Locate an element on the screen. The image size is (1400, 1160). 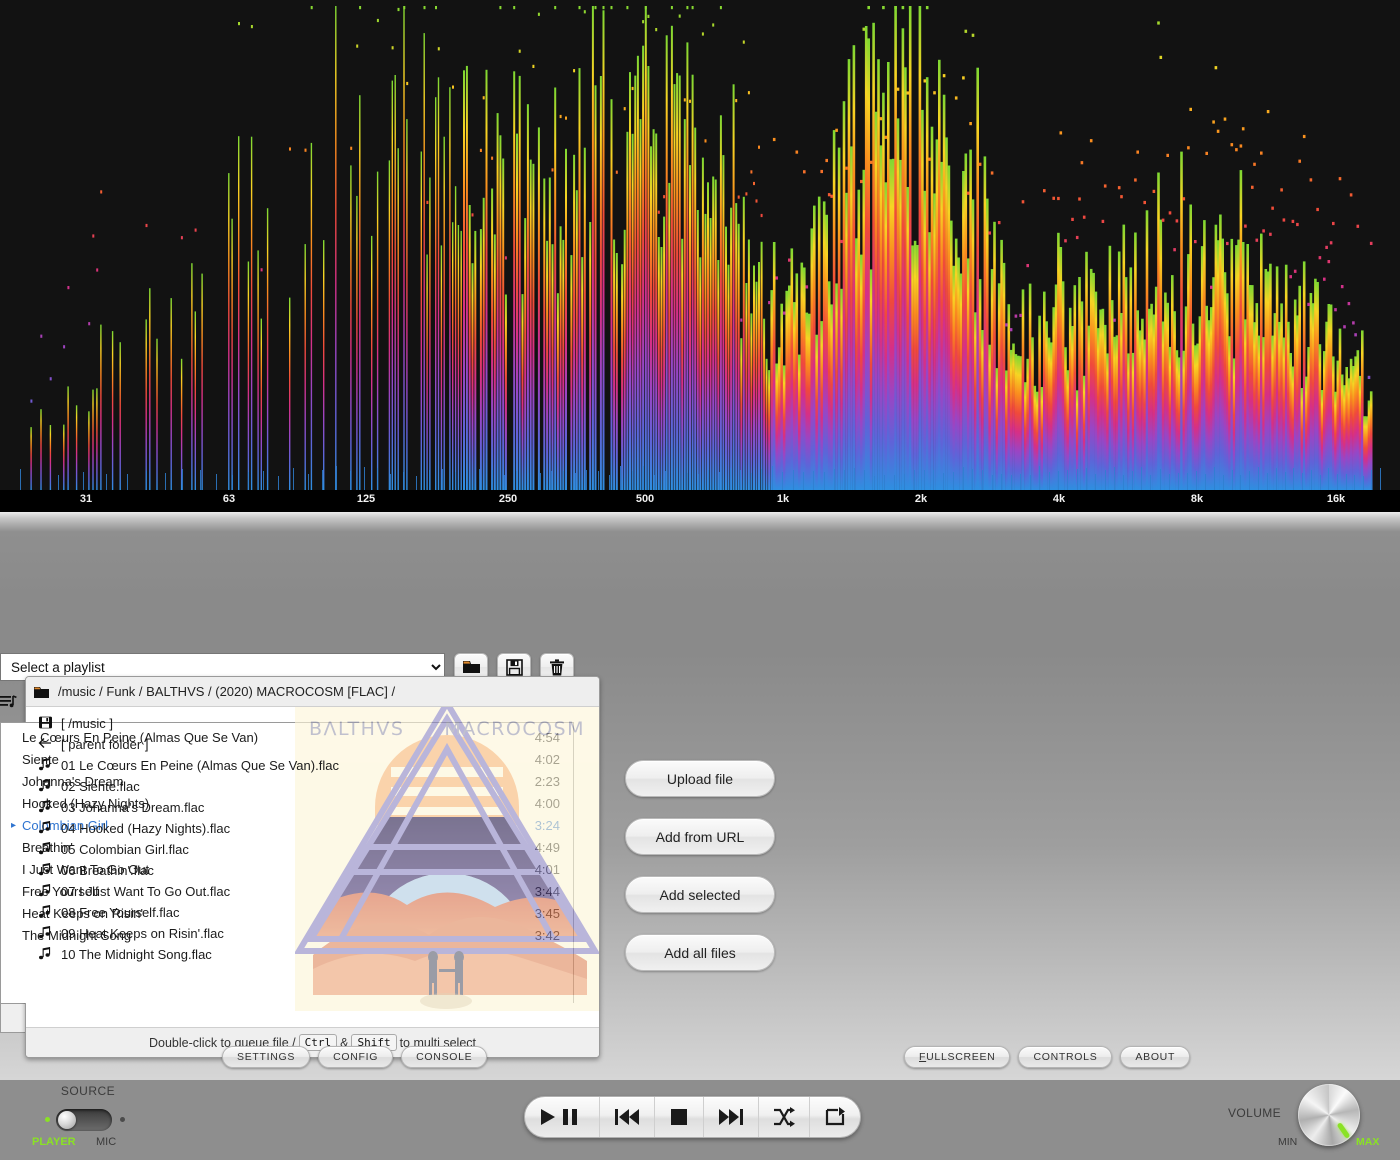
settings-button: SETTINGS is located at coordinates (266, 1057).